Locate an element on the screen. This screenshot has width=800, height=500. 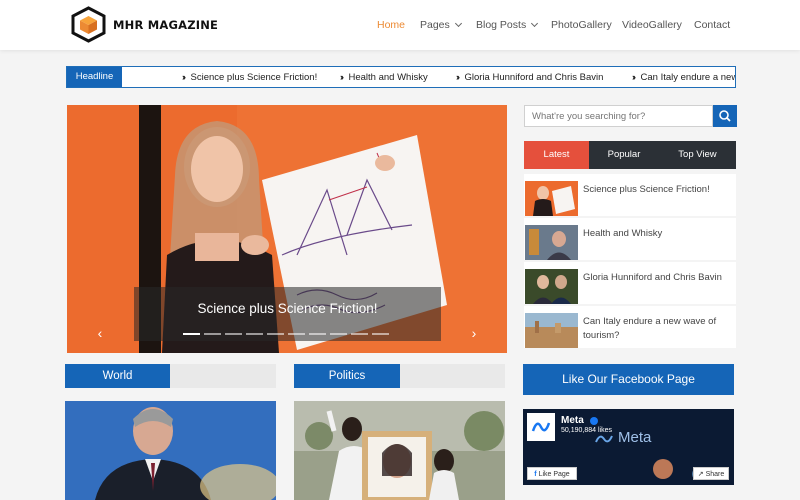
ticker-item-text: Science plus Science Friction! is located at coordinates (254, 77).